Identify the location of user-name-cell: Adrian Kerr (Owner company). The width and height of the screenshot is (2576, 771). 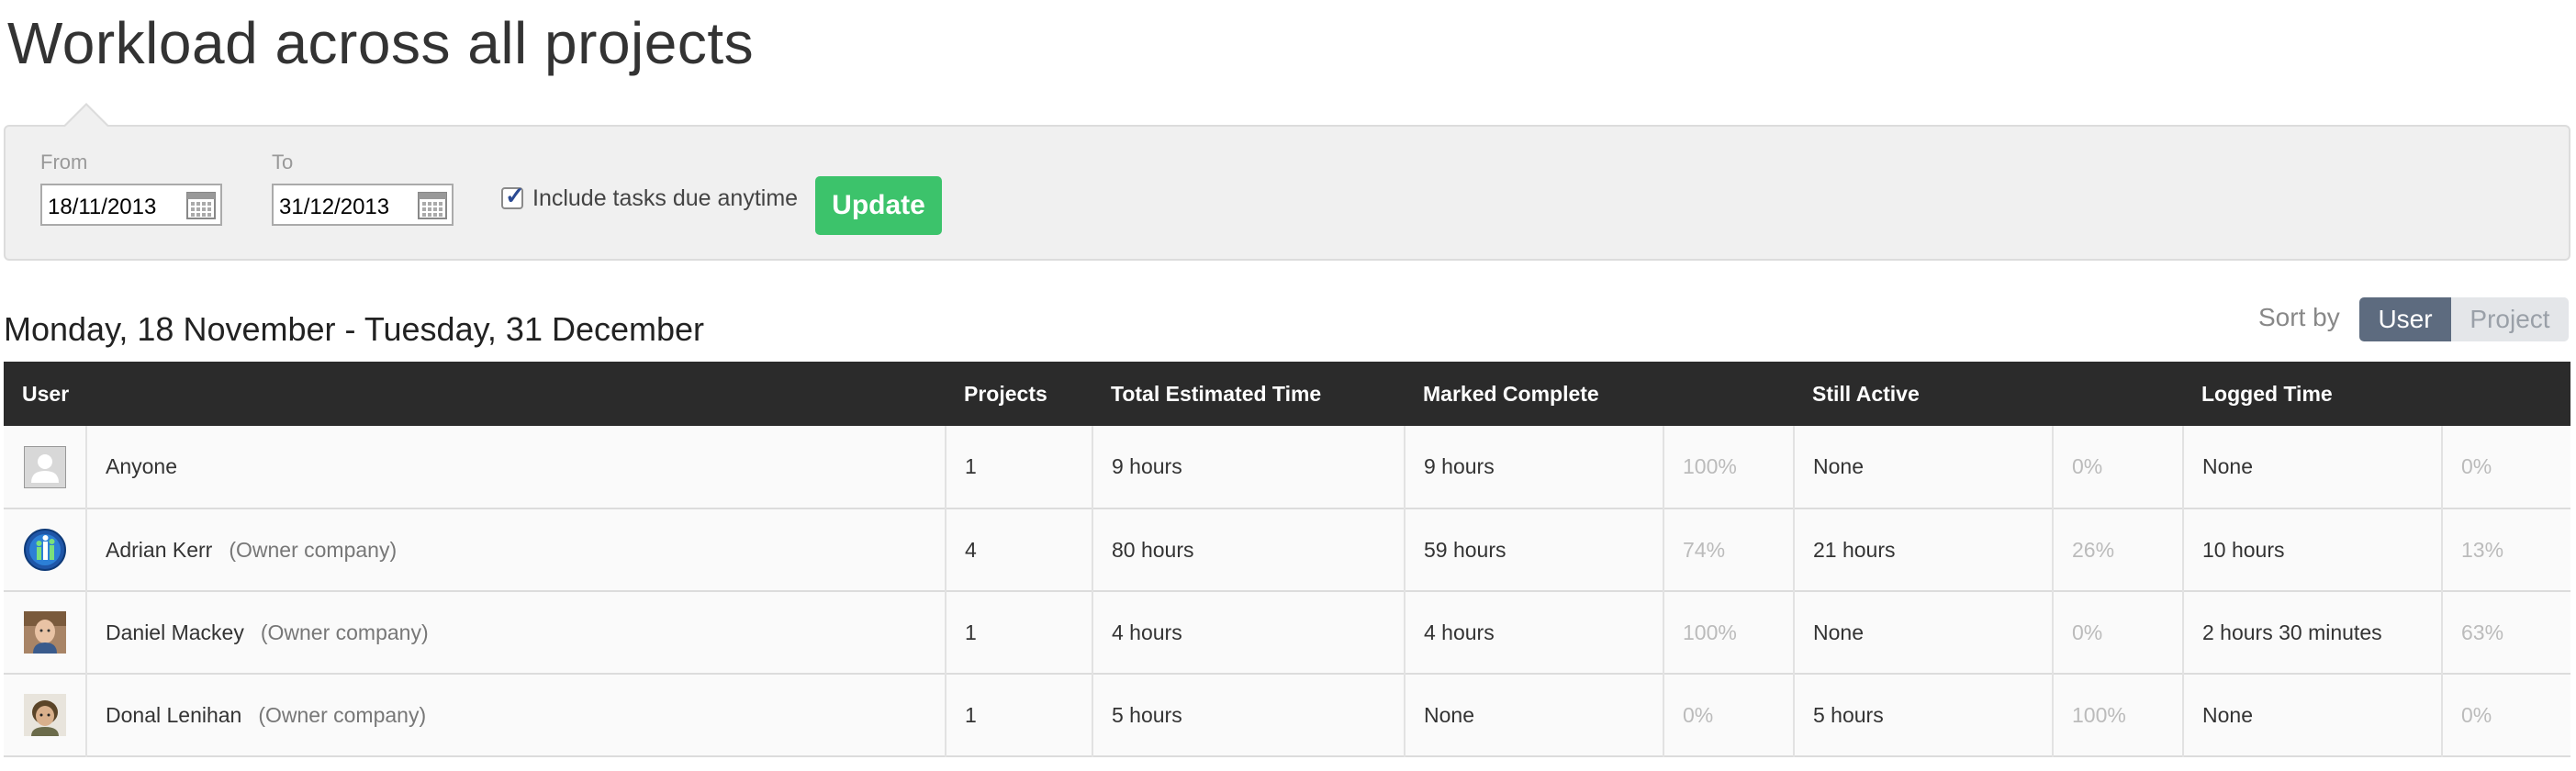
(516, 549).